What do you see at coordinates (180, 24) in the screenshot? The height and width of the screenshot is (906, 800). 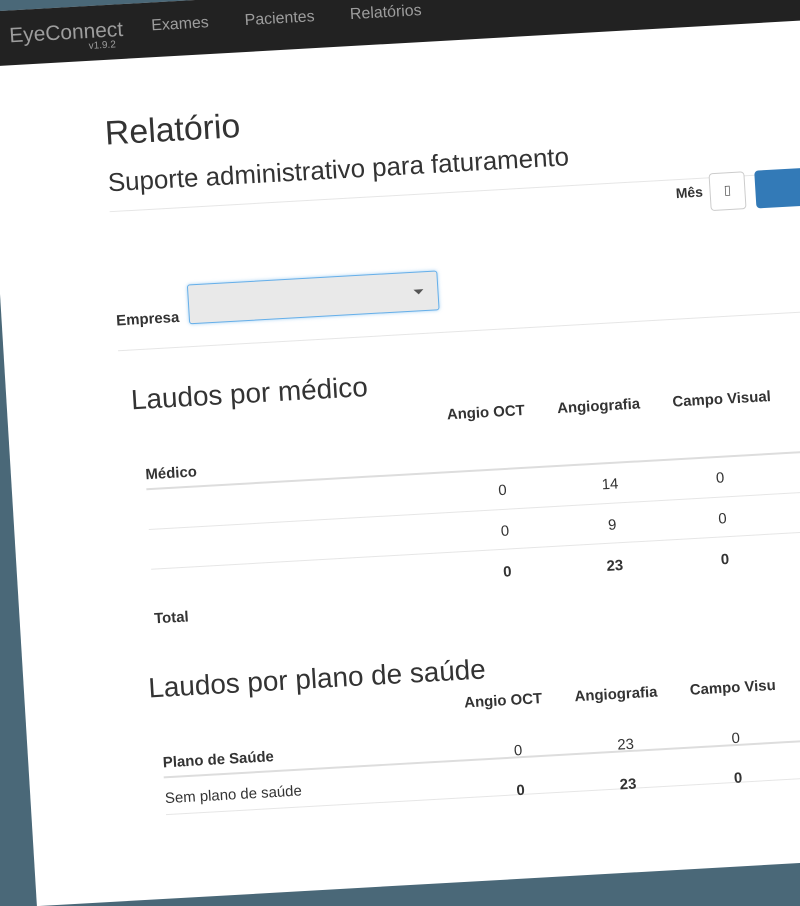 I see `nav-link-exames: Exames` at bounding box center [180, 24].